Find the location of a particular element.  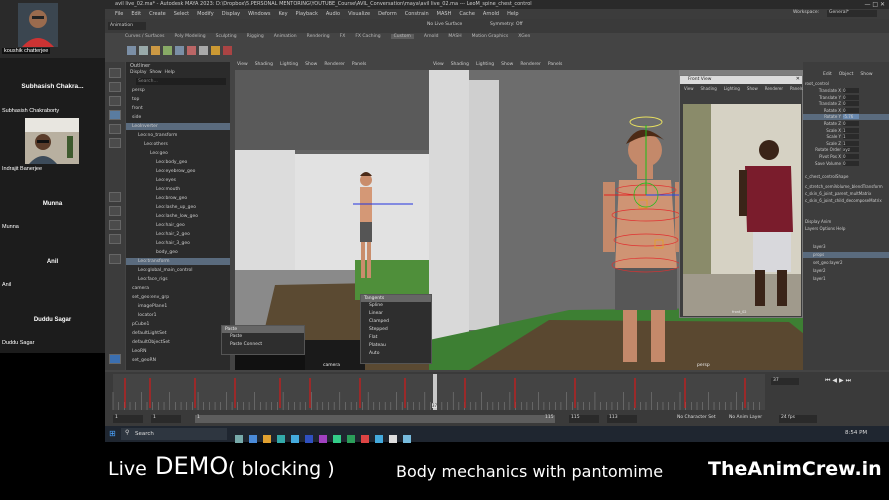

shelf-tab: Animation is located at coordinates (285, 36).